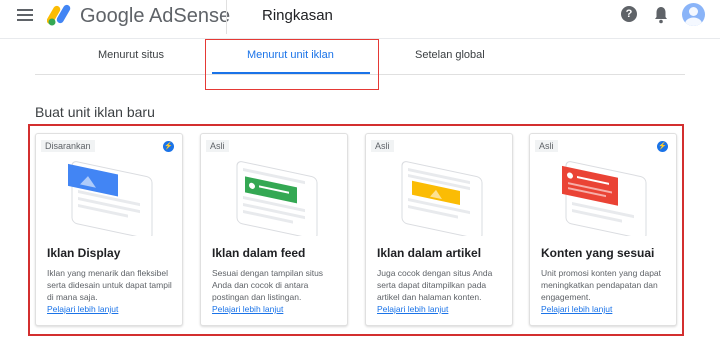  What do you see at coordinates (629, 14) in the screenshot?
I see `help-icon: ?` at bounding box center [629, 14].